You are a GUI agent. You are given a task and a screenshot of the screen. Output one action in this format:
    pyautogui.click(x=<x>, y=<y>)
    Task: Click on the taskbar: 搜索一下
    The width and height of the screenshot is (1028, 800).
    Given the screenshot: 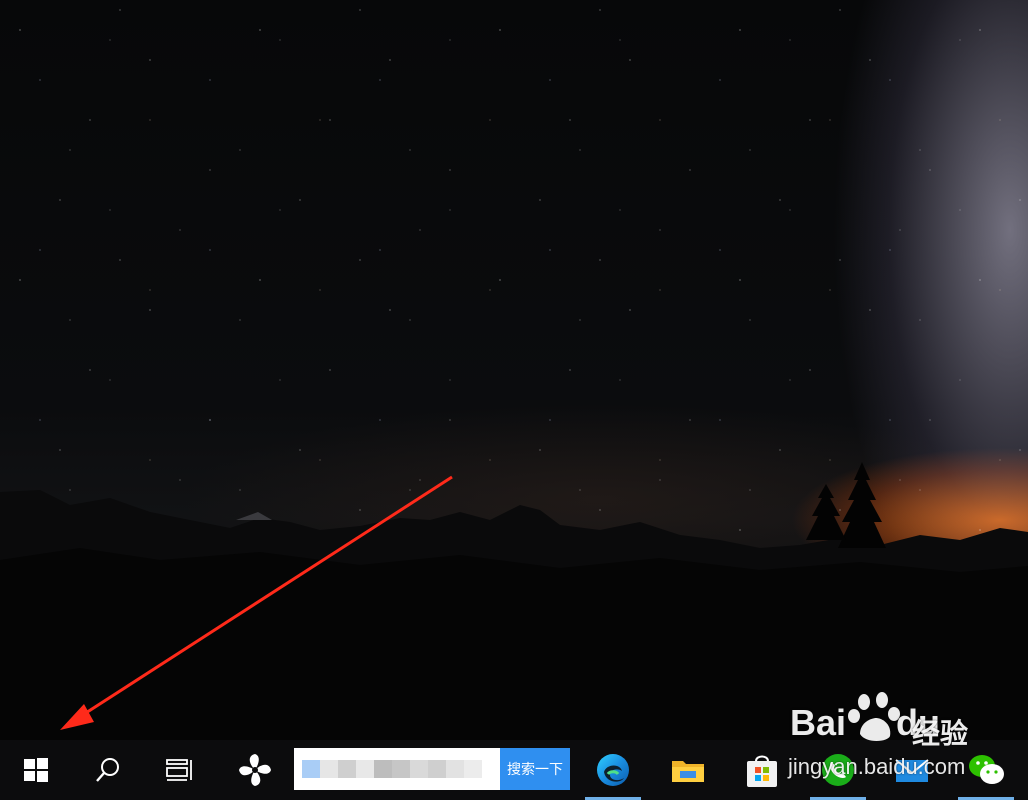 What is the action you would take?
    pyautogui.click(x=514, y=770)
    